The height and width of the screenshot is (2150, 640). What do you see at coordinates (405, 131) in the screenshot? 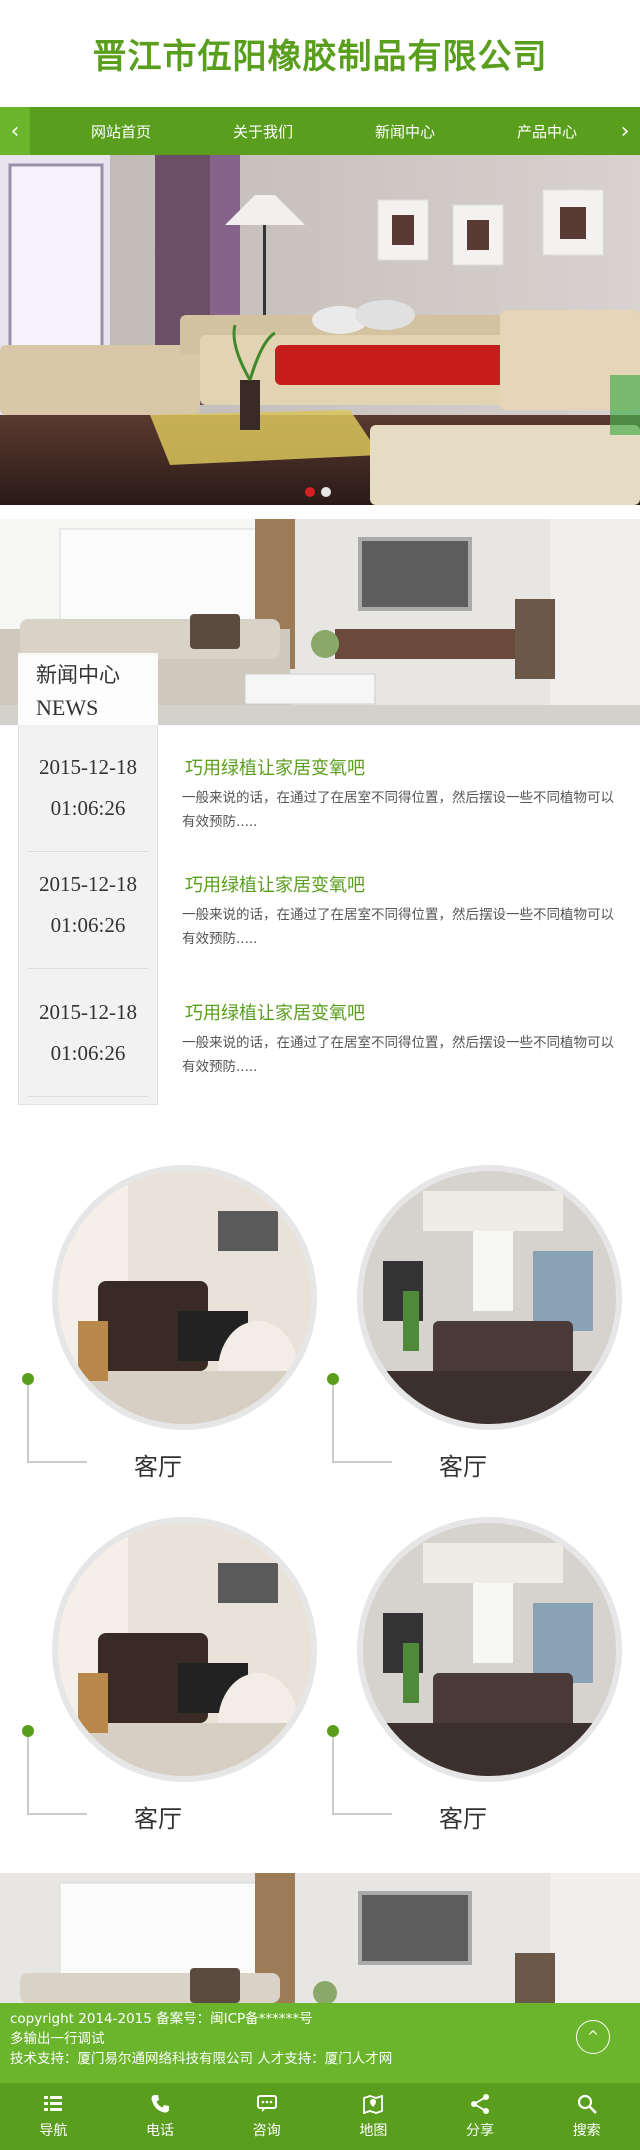
I see `nav-item-news: 新闻中心` at bounding box center [405, 131].